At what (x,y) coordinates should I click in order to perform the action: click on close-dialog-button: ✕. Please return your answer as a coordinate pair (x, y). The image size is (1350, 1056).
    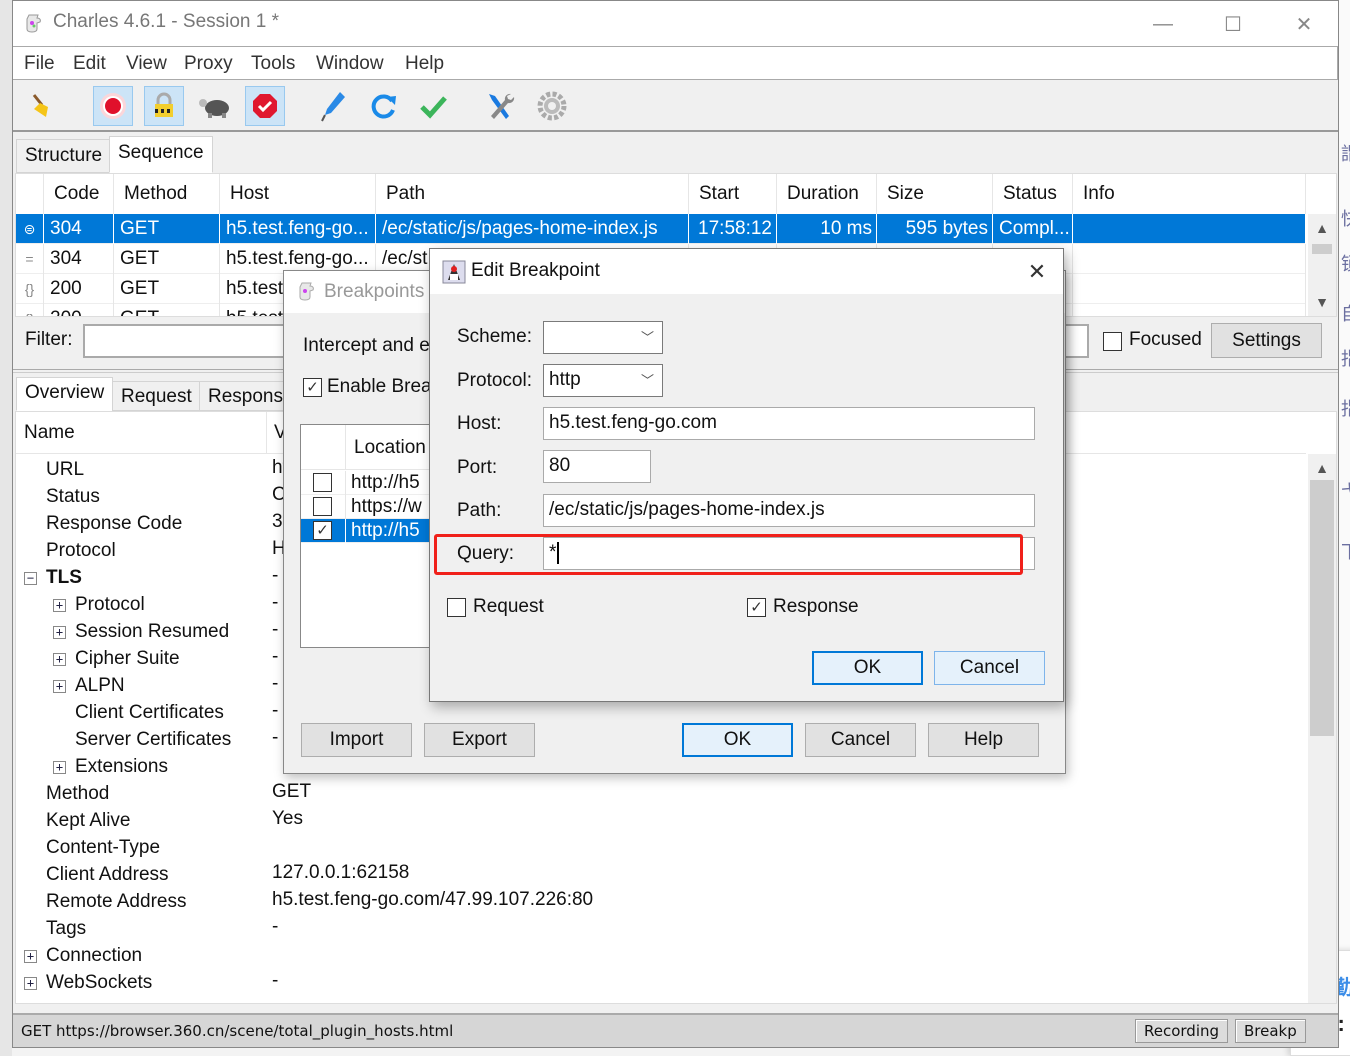
    Looking at the image, I should click on (1037, 272).